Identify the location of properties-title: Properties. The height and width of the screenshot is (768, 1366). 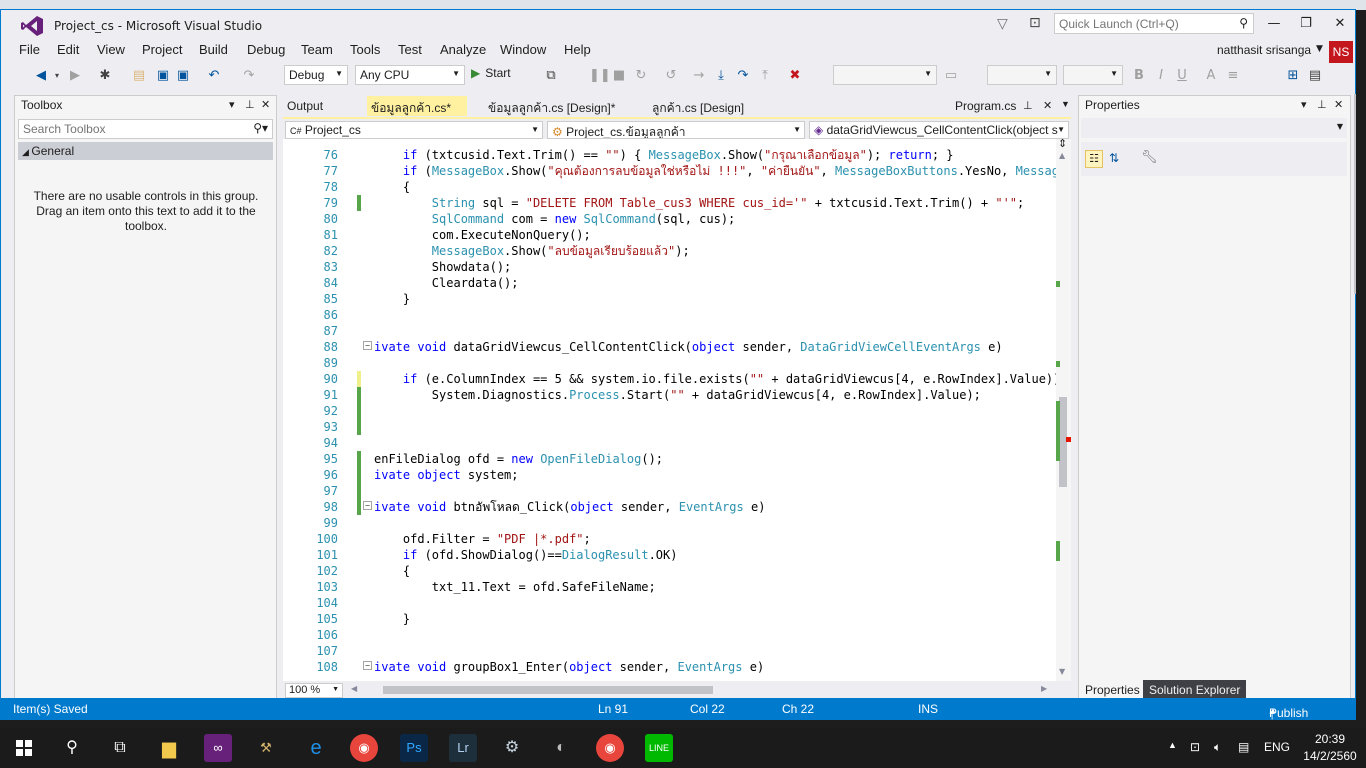
(1112, 105).